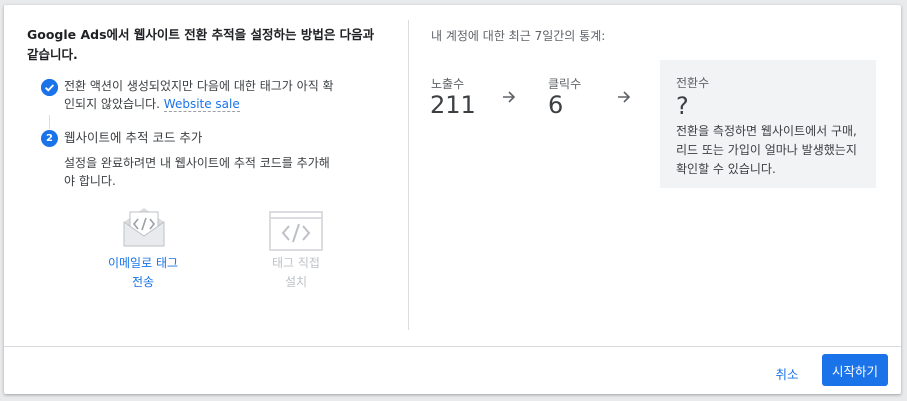 Image resolution: width=907 pixels, height=401 pixels. I want to click on step2-desc: 설정을 완료하려면 내 웹사이트에 추적 코드를 추가해 야 합니다., so click(197, 172).